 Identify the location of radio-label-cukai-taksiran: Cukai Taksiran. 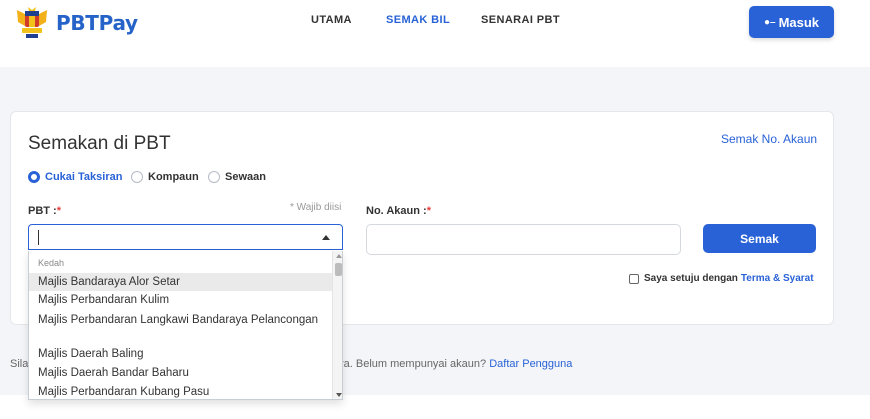
(84, 177).